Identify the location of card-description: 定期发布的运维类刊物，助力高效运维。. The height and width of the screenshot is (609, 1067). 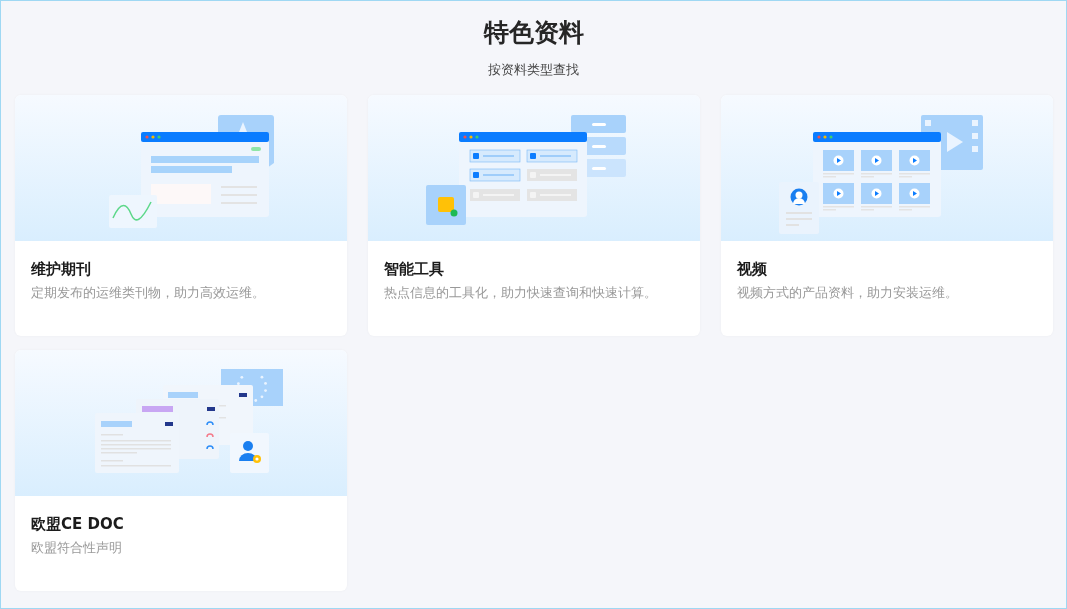
(148, 293).